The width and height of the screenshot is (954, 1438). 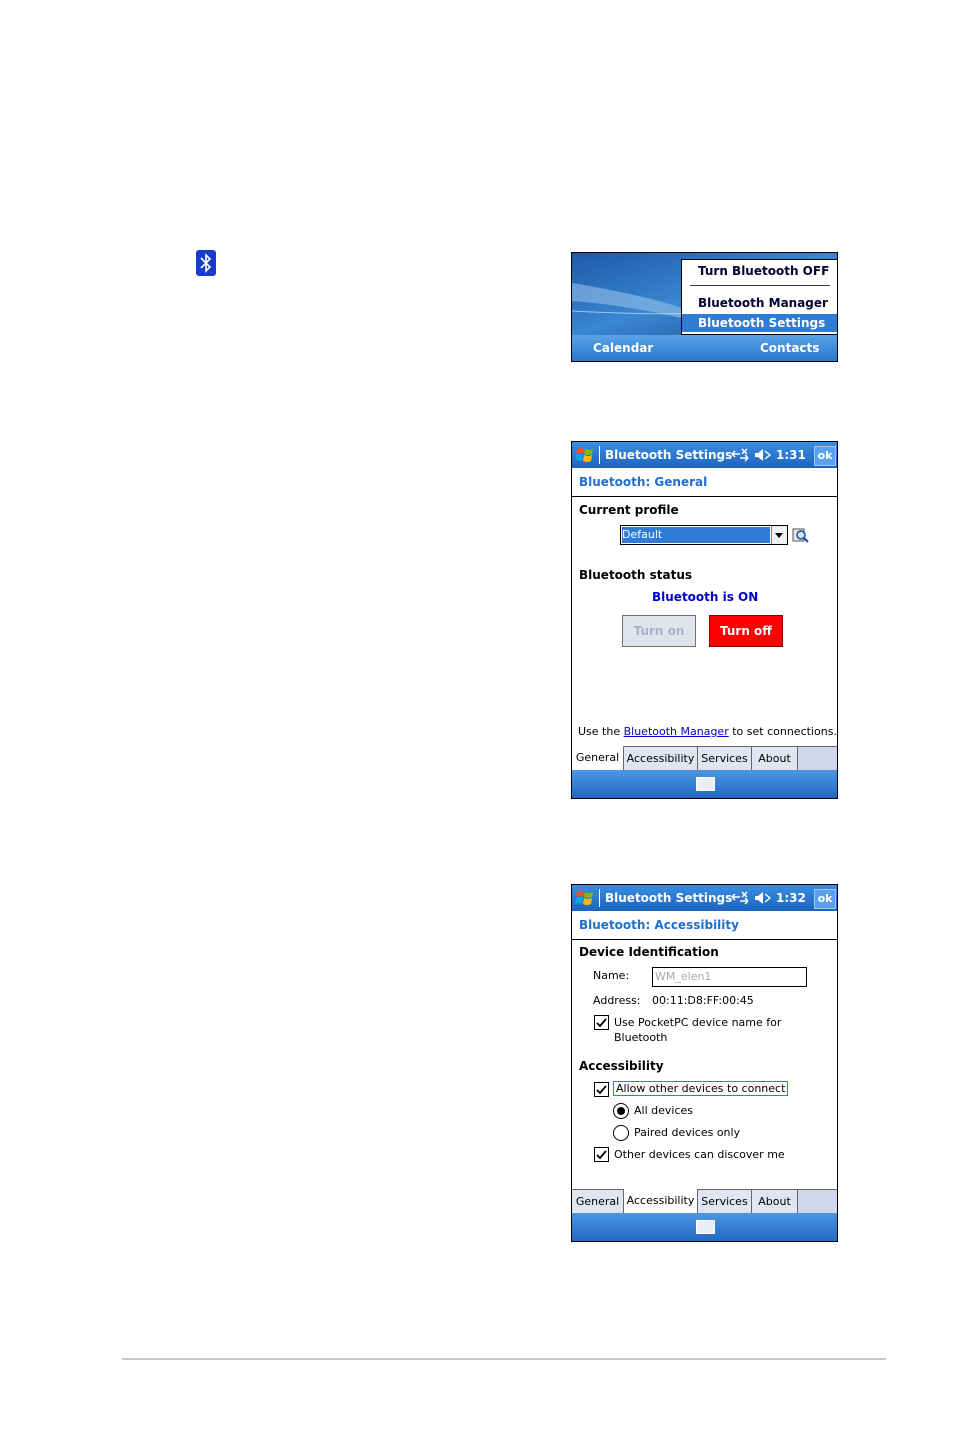 I want to click on accessibility-label: Accessibility, so click(x=621, y=1066).